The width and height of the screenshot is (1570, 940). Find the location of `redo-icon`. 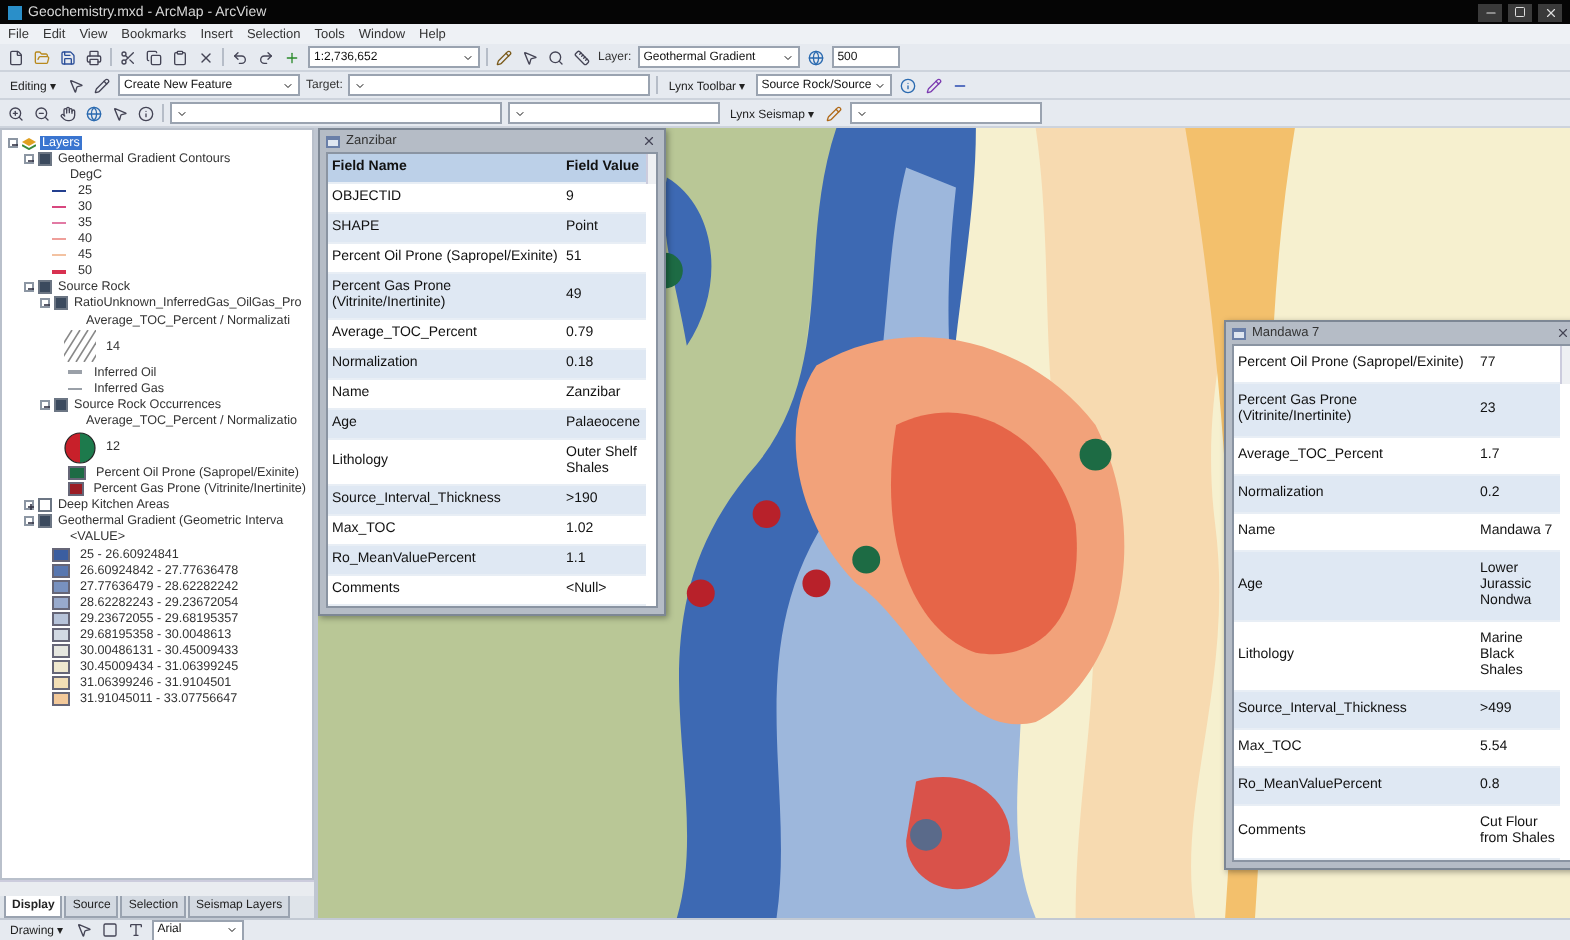

redo-icon is located at coordinates (266, 57).